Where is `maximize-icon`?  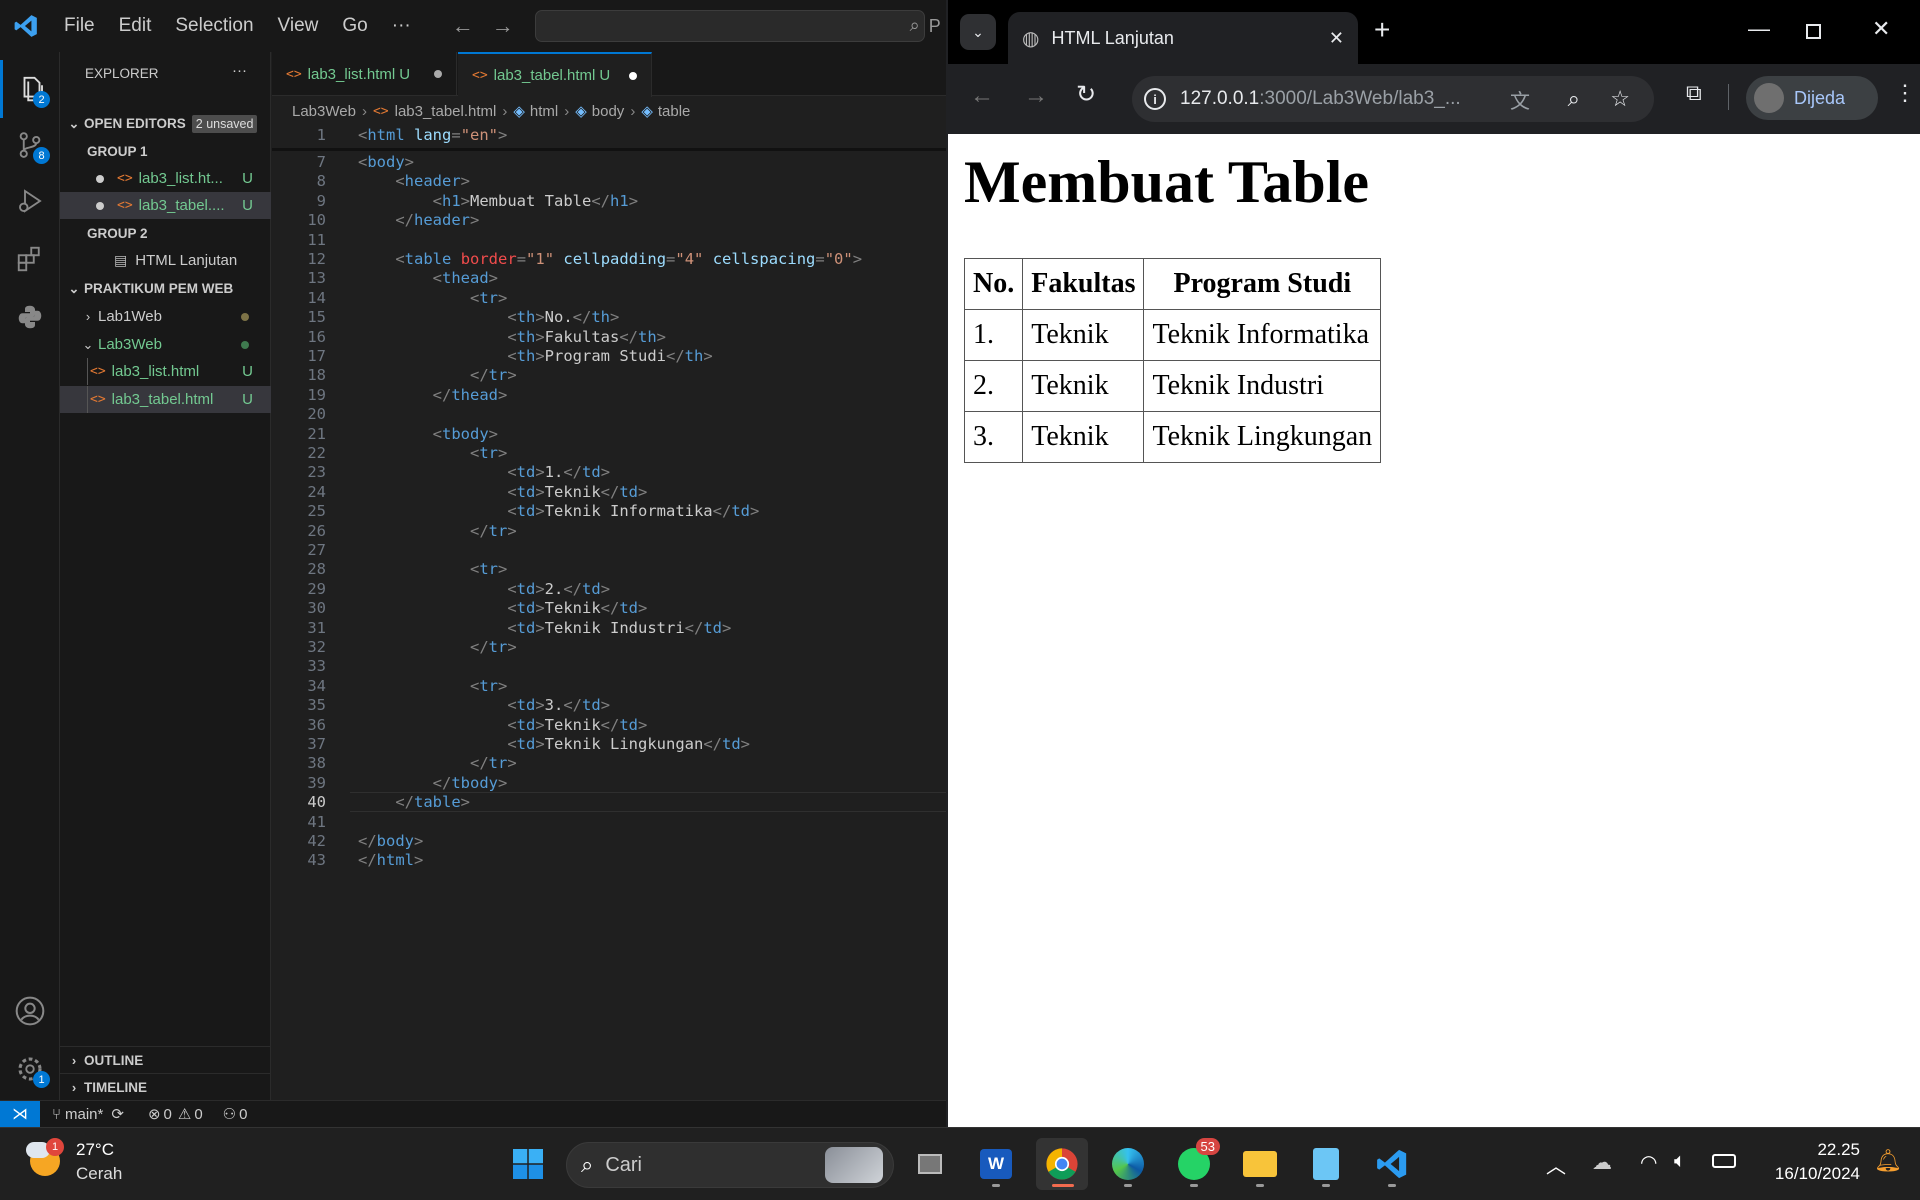 maximize-icon is located at coordinates (1813, 31).